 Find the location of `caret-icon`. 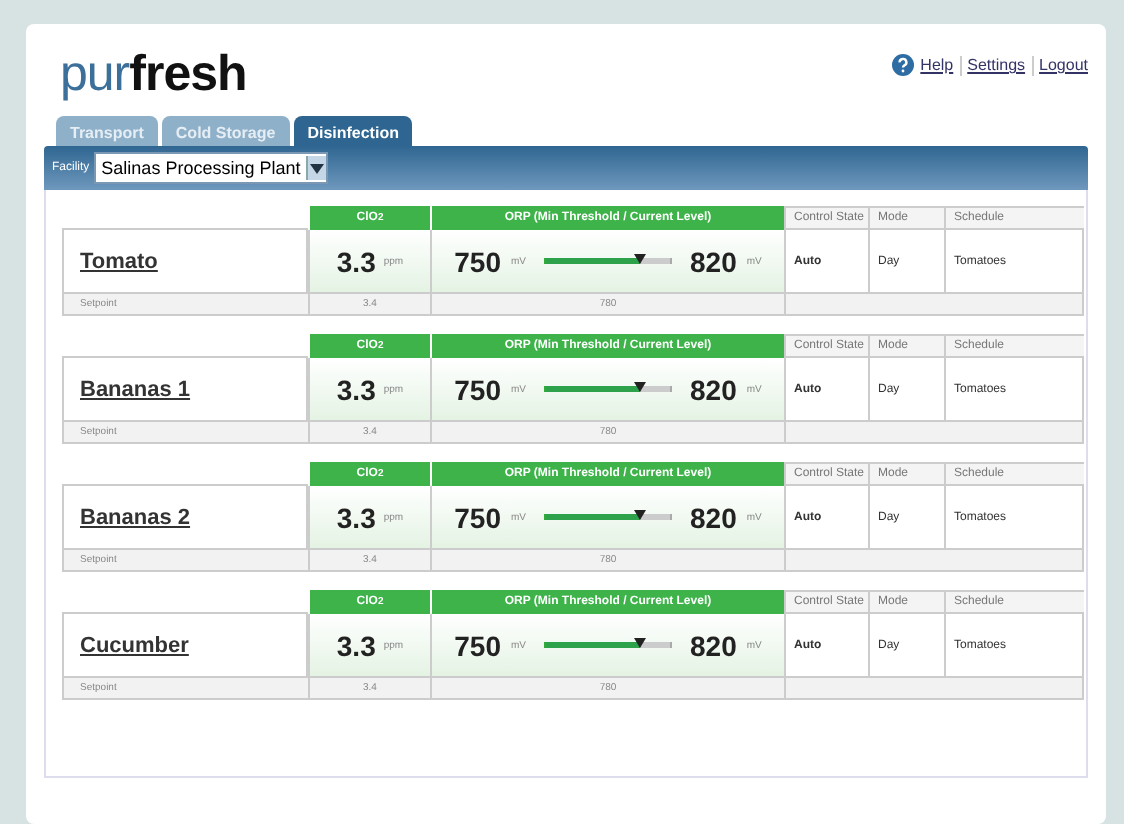

caret-icon is located at coordinates (316, 168).